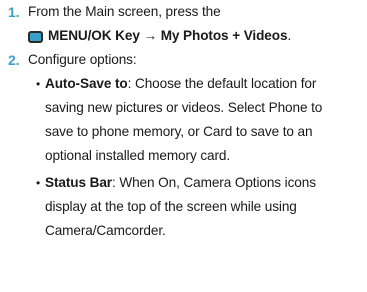 Image resolution: width=367 pixels, height=292 pixels. I want to click on step-1-instruction: MENU/OK Key → My Photos + Videos., so click(159, 36).